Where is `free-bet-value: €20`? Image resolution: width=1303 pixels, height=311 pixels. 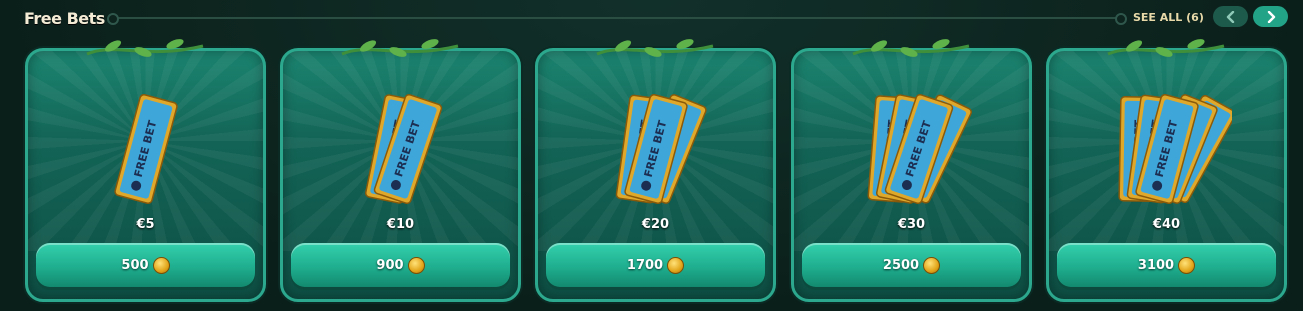 free-bet-value: €20 is located at coordinates (655, 224).